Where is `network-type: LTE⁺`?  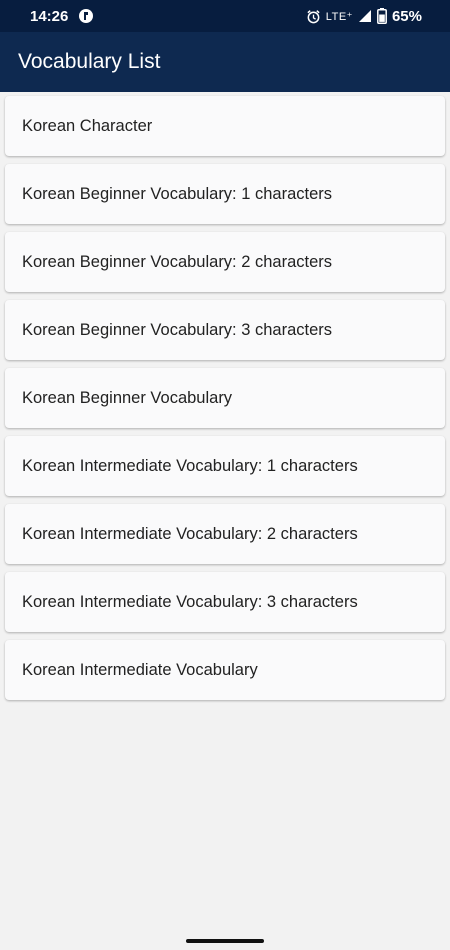 network-type: LTE⁺ is located at coordinates (339, 16).